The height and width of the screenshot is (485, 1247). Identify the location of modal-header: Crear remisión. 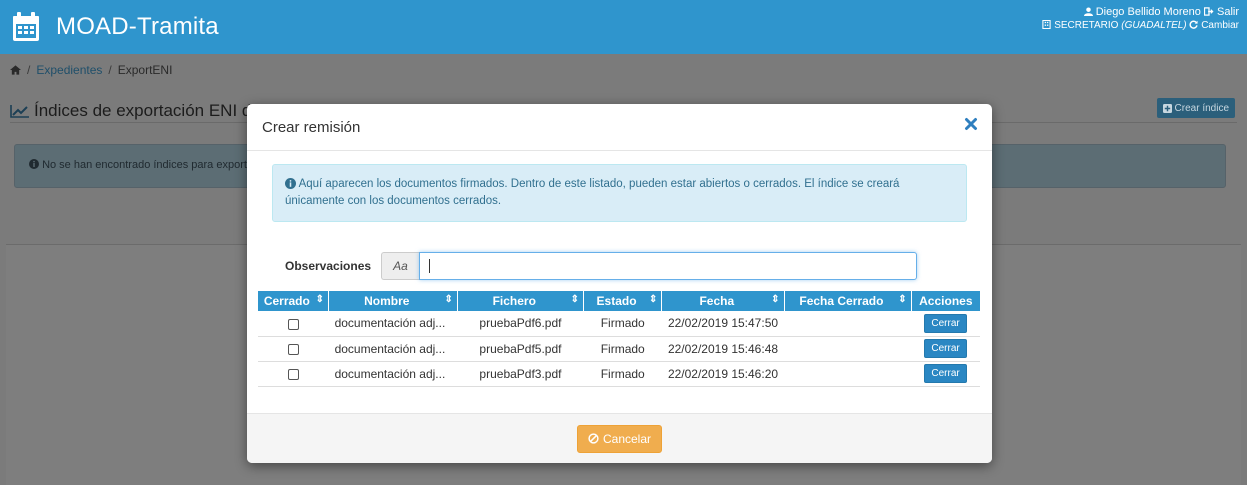
(619, 127).